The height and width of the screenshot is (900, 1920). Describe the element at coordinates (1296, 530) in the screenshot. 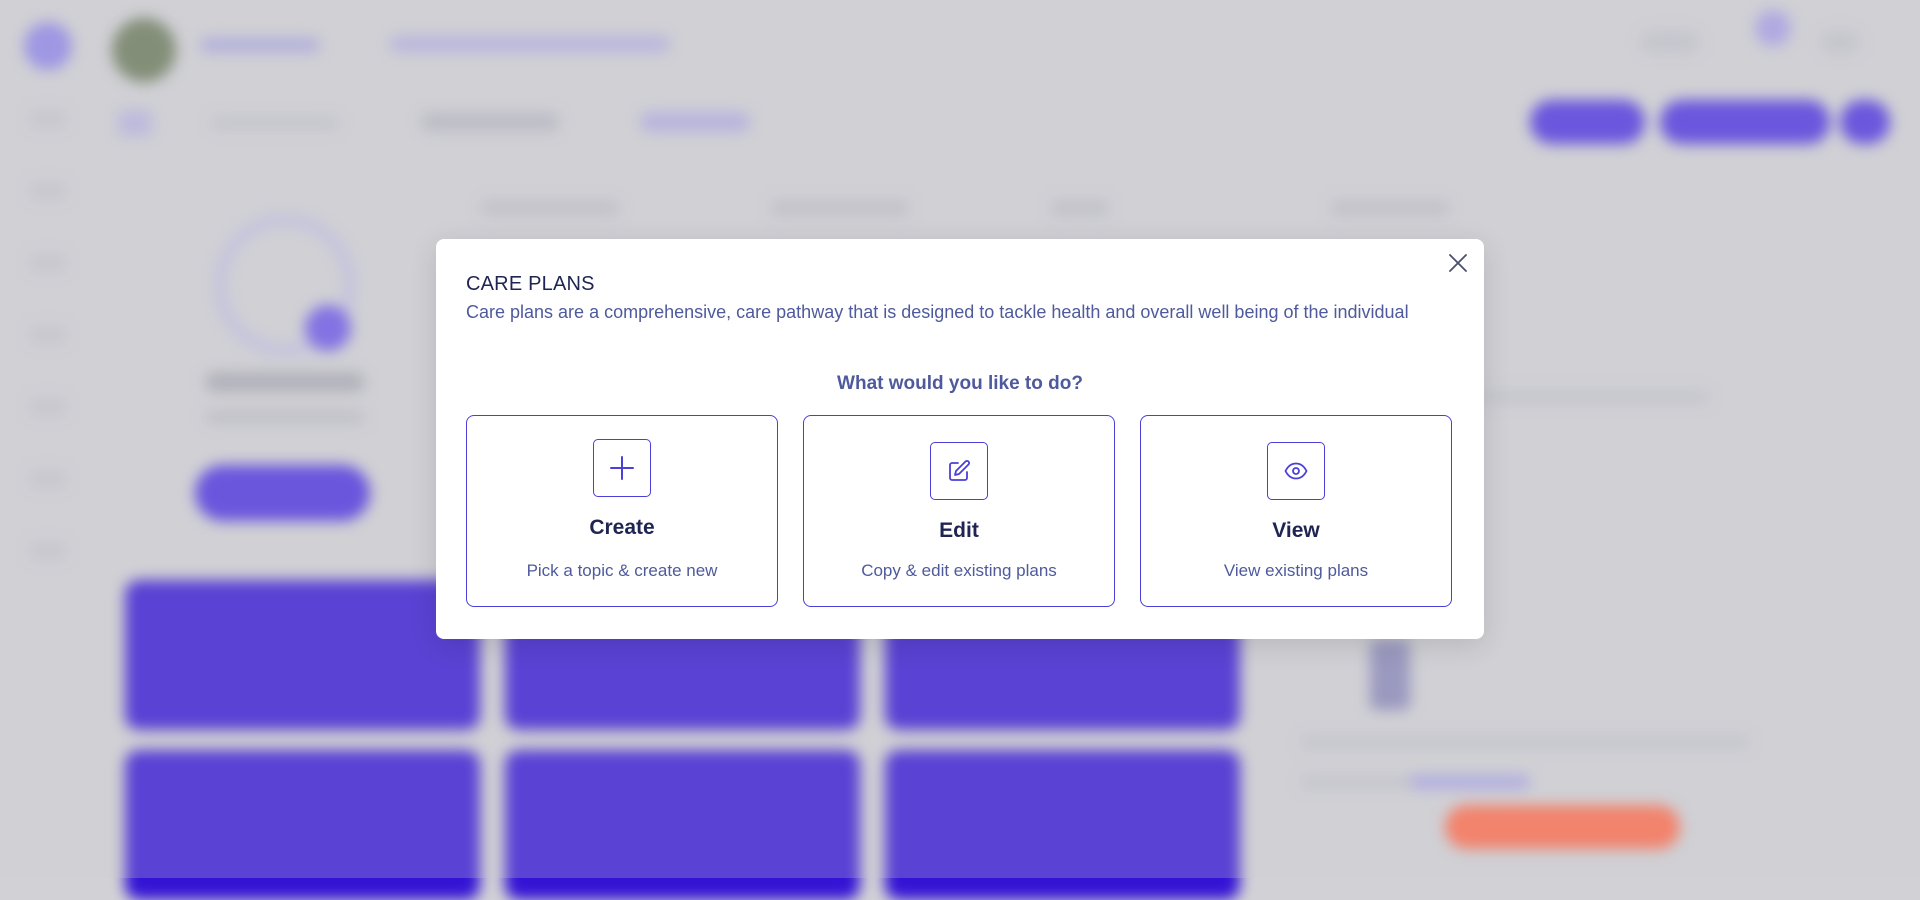

I see `view-option-title: View` at that location.